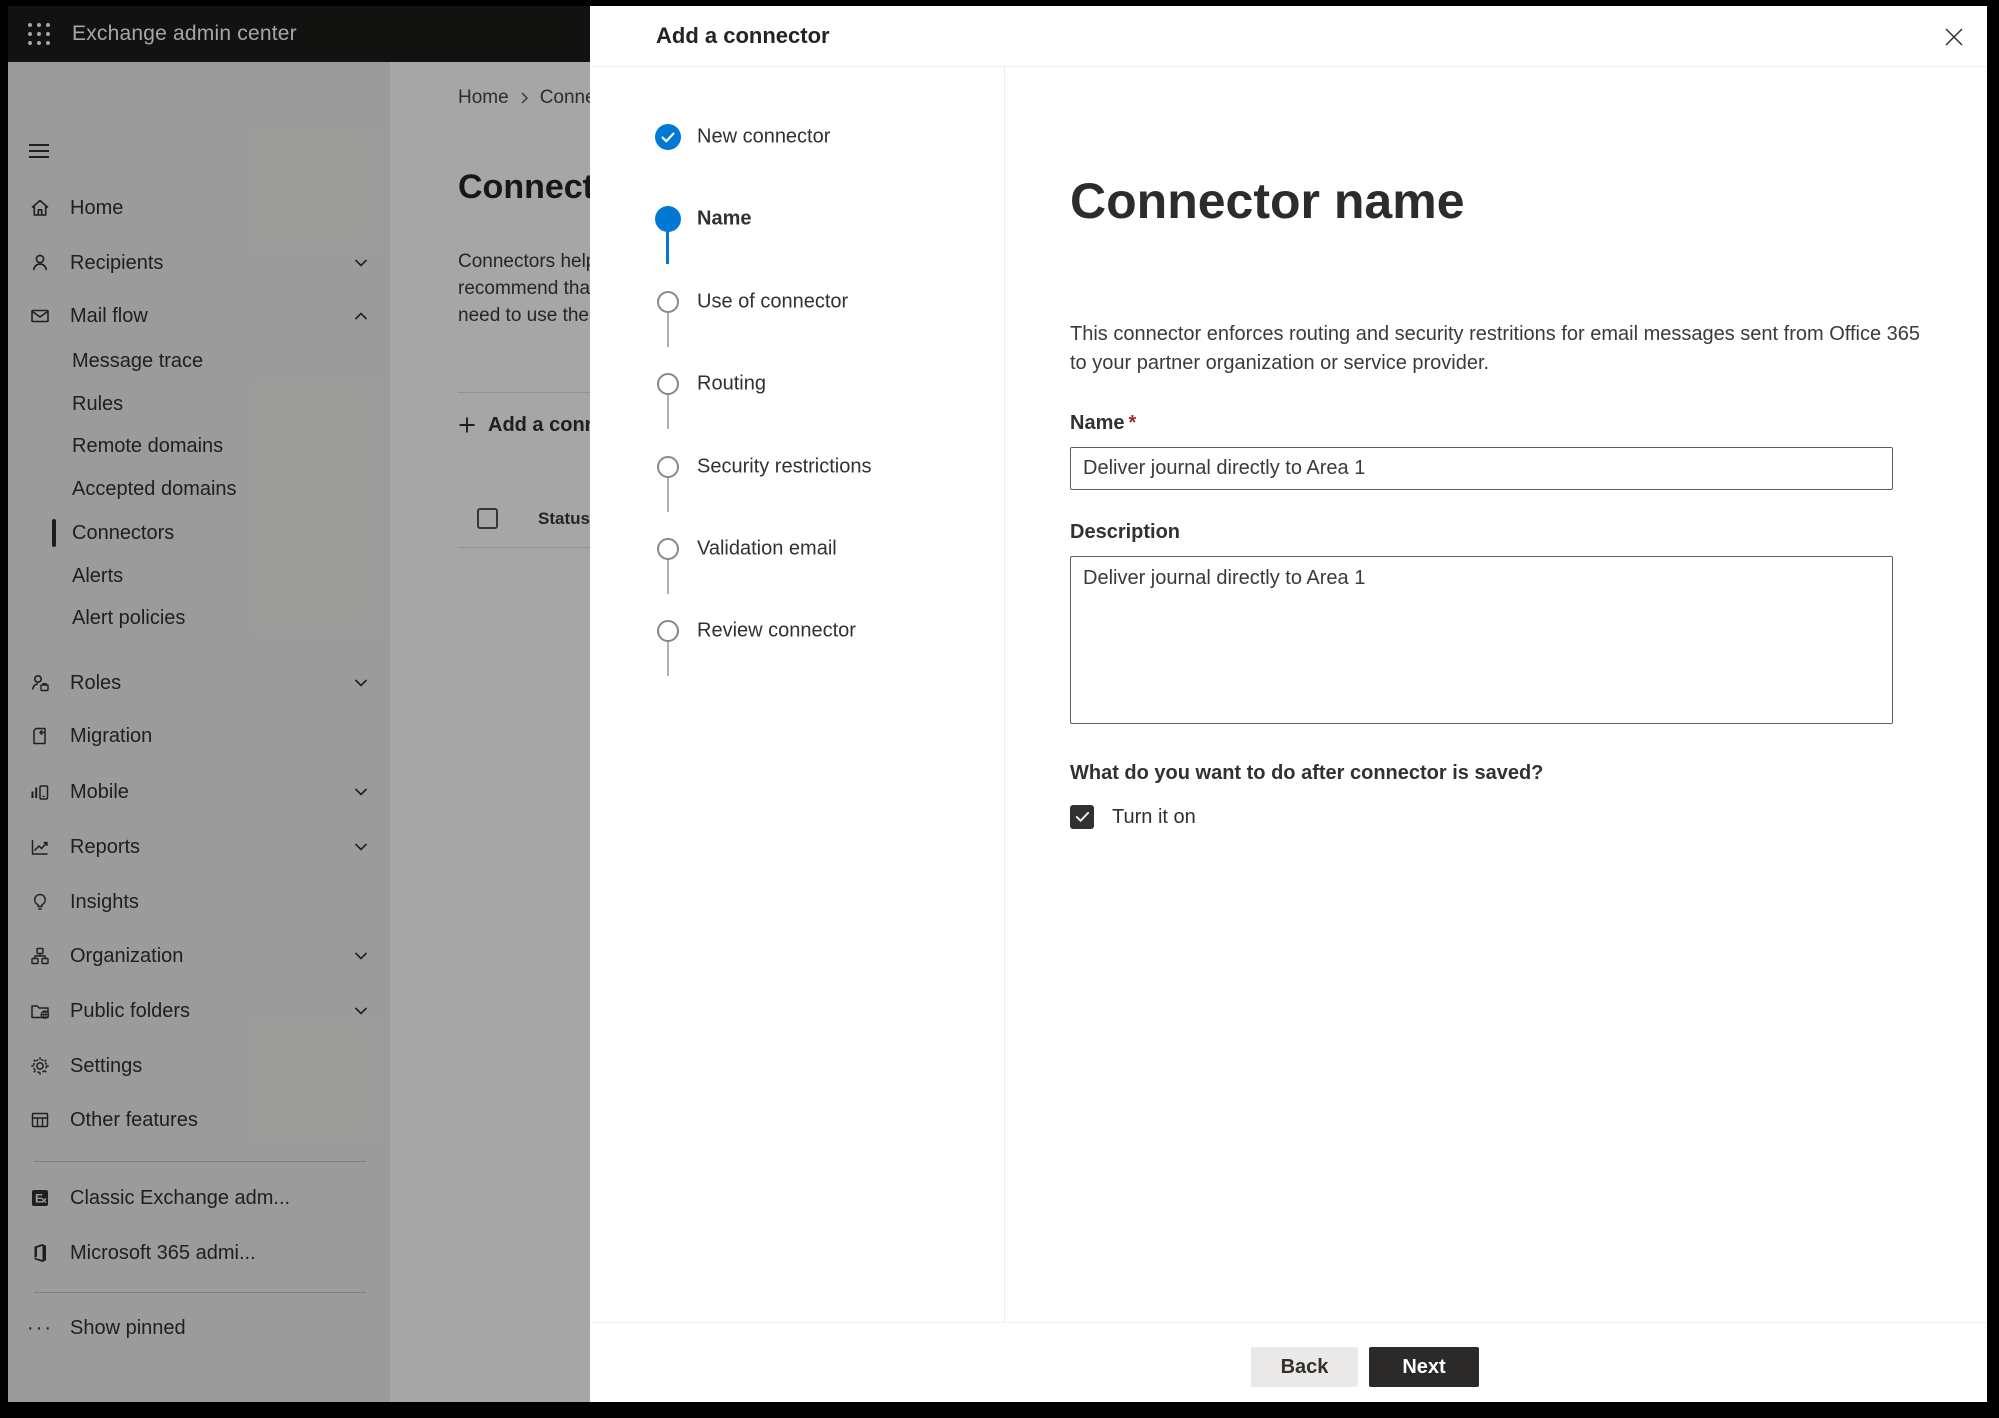 This screenshot has height=1418, width=1999. Describe the element at coordinates (1424, 1367) in the screenshot. I see `next-button: Next` at that location.